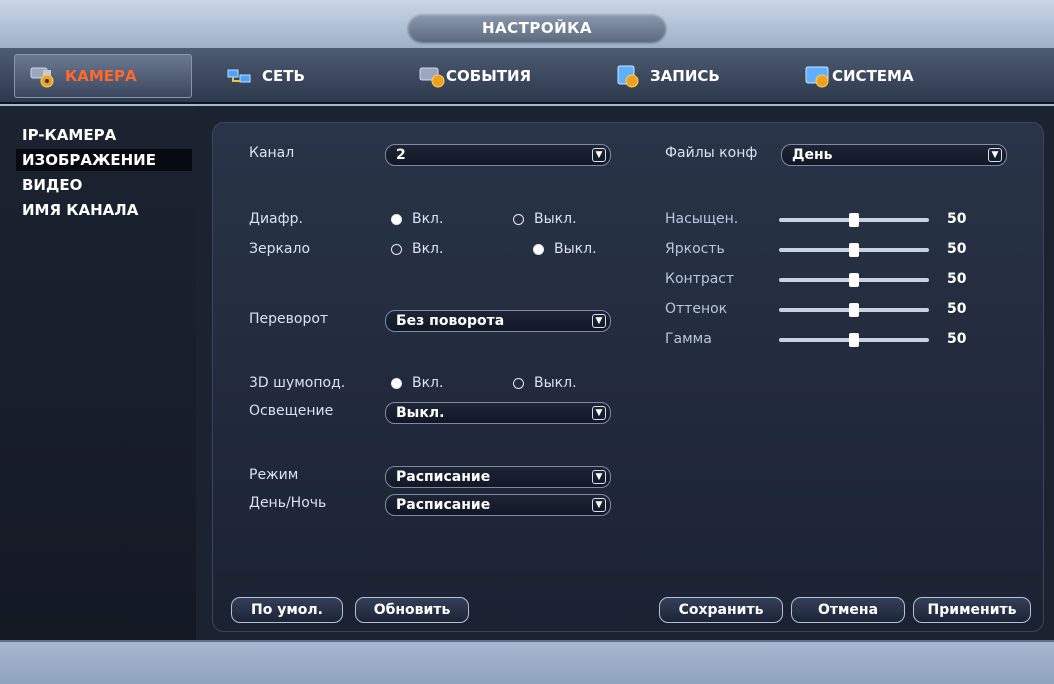 The image size is (1054, 684). I want to click on tab-events: СОБЫТИЯ, so click(474, 76).